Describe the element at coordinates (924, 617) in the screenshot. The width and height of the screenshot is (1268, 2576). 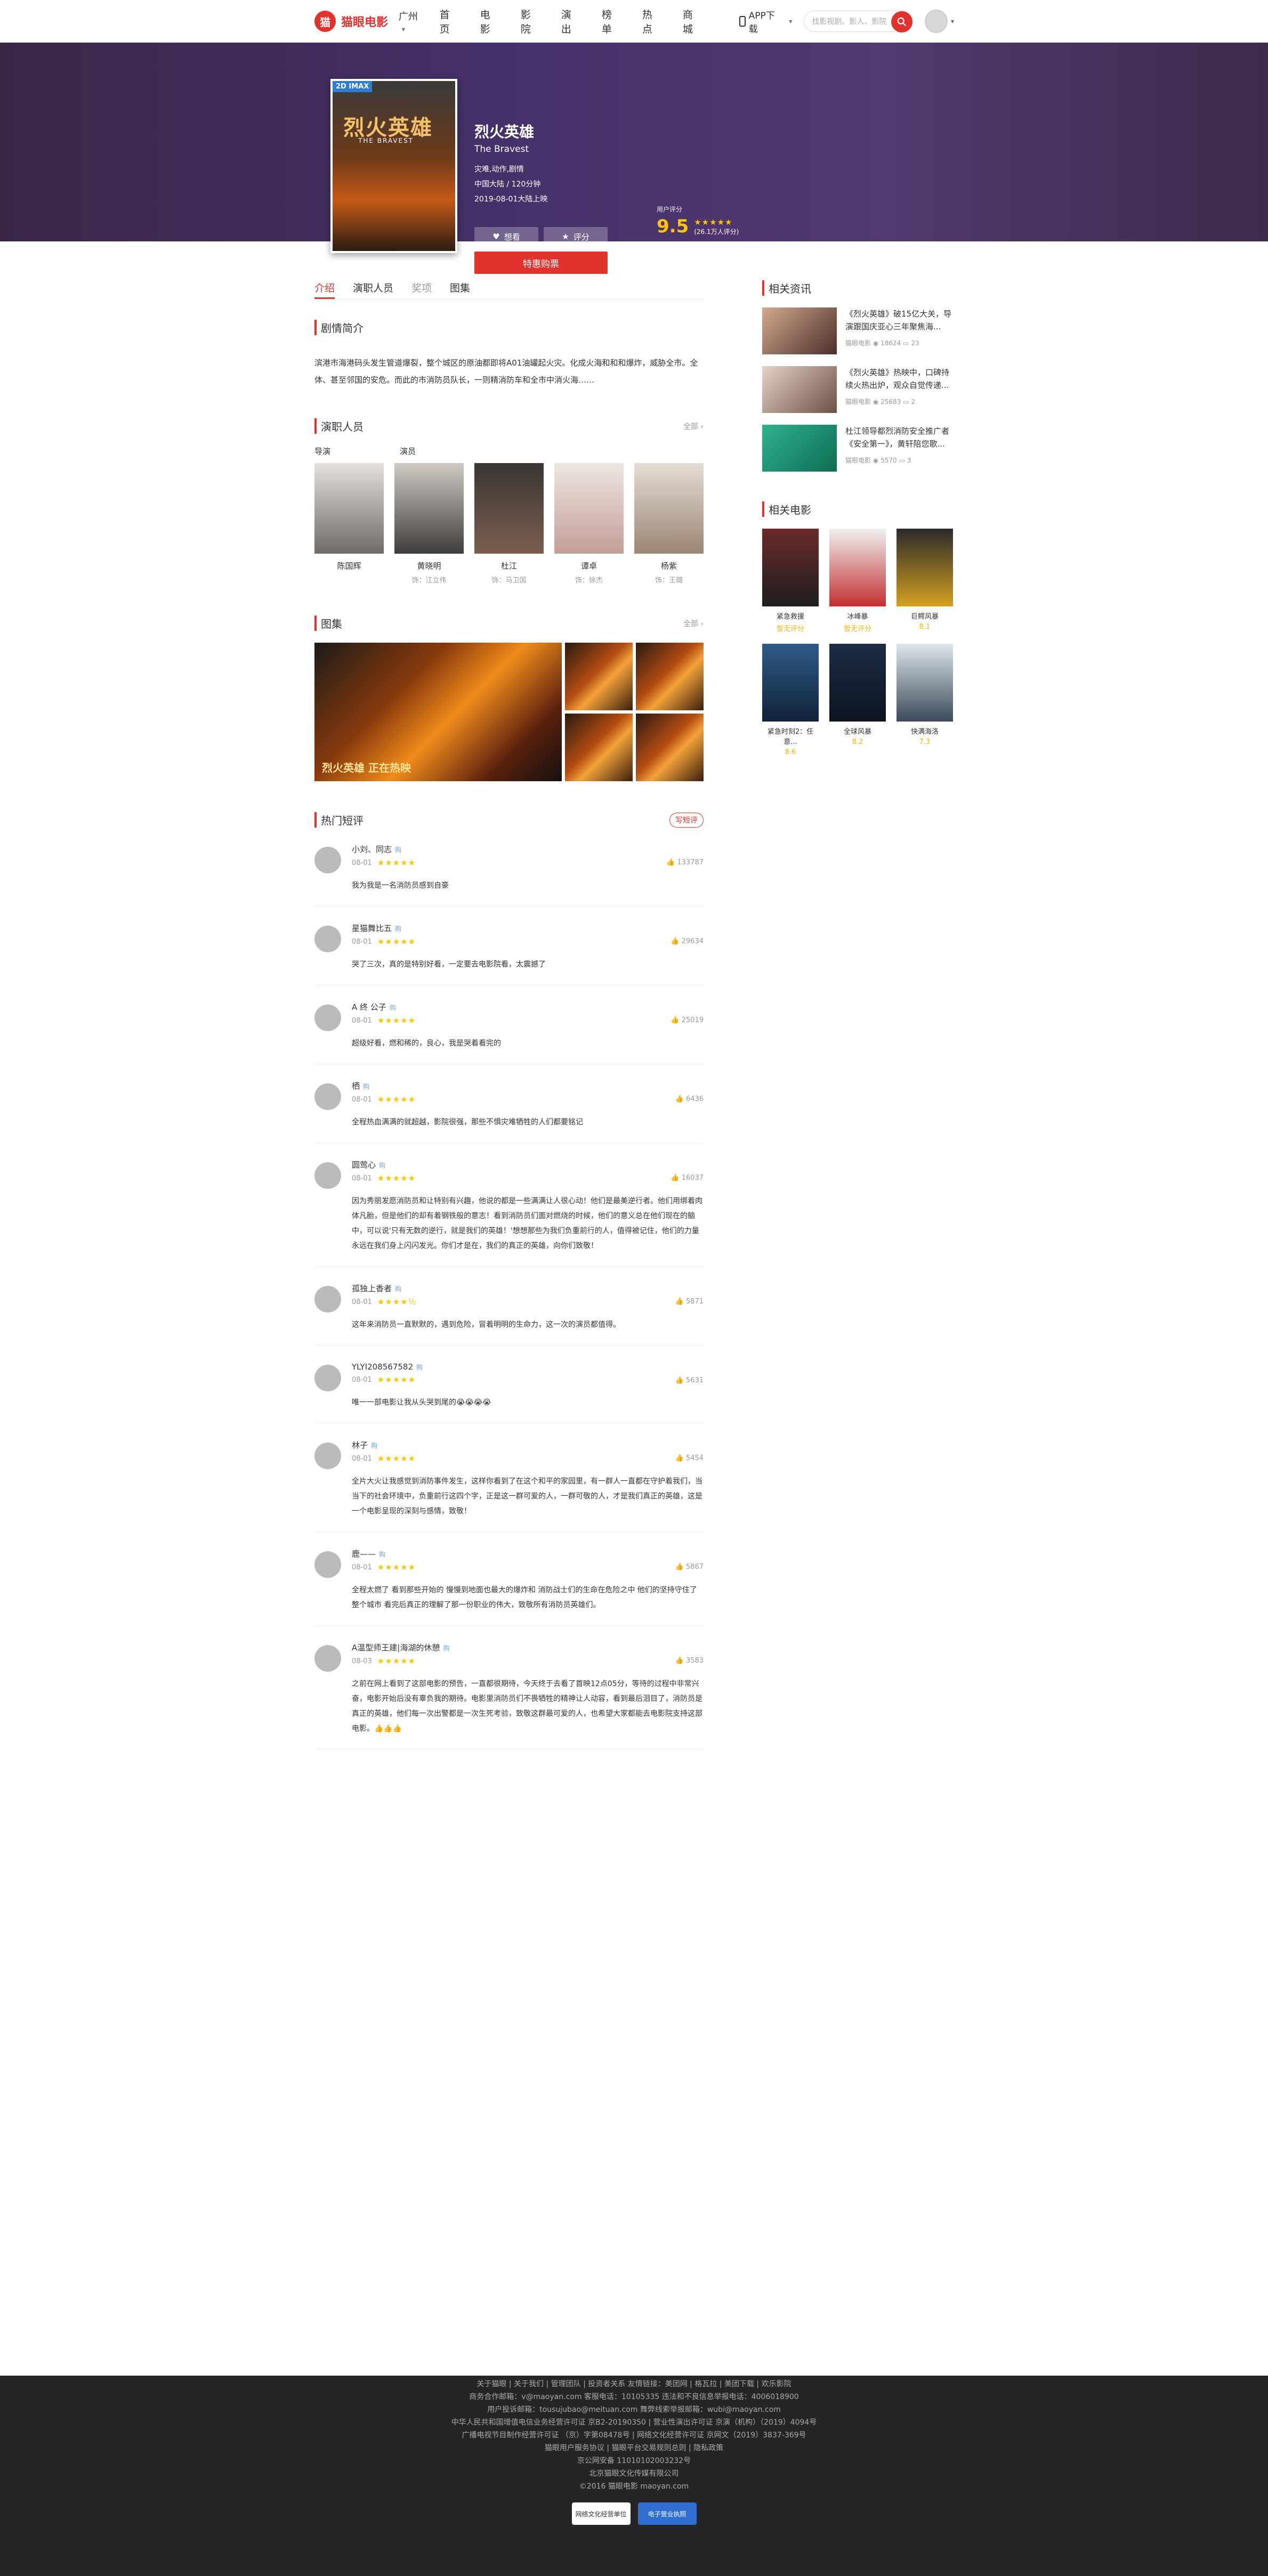
I see `related-movie-name: 巨鳄风暴` at that location.